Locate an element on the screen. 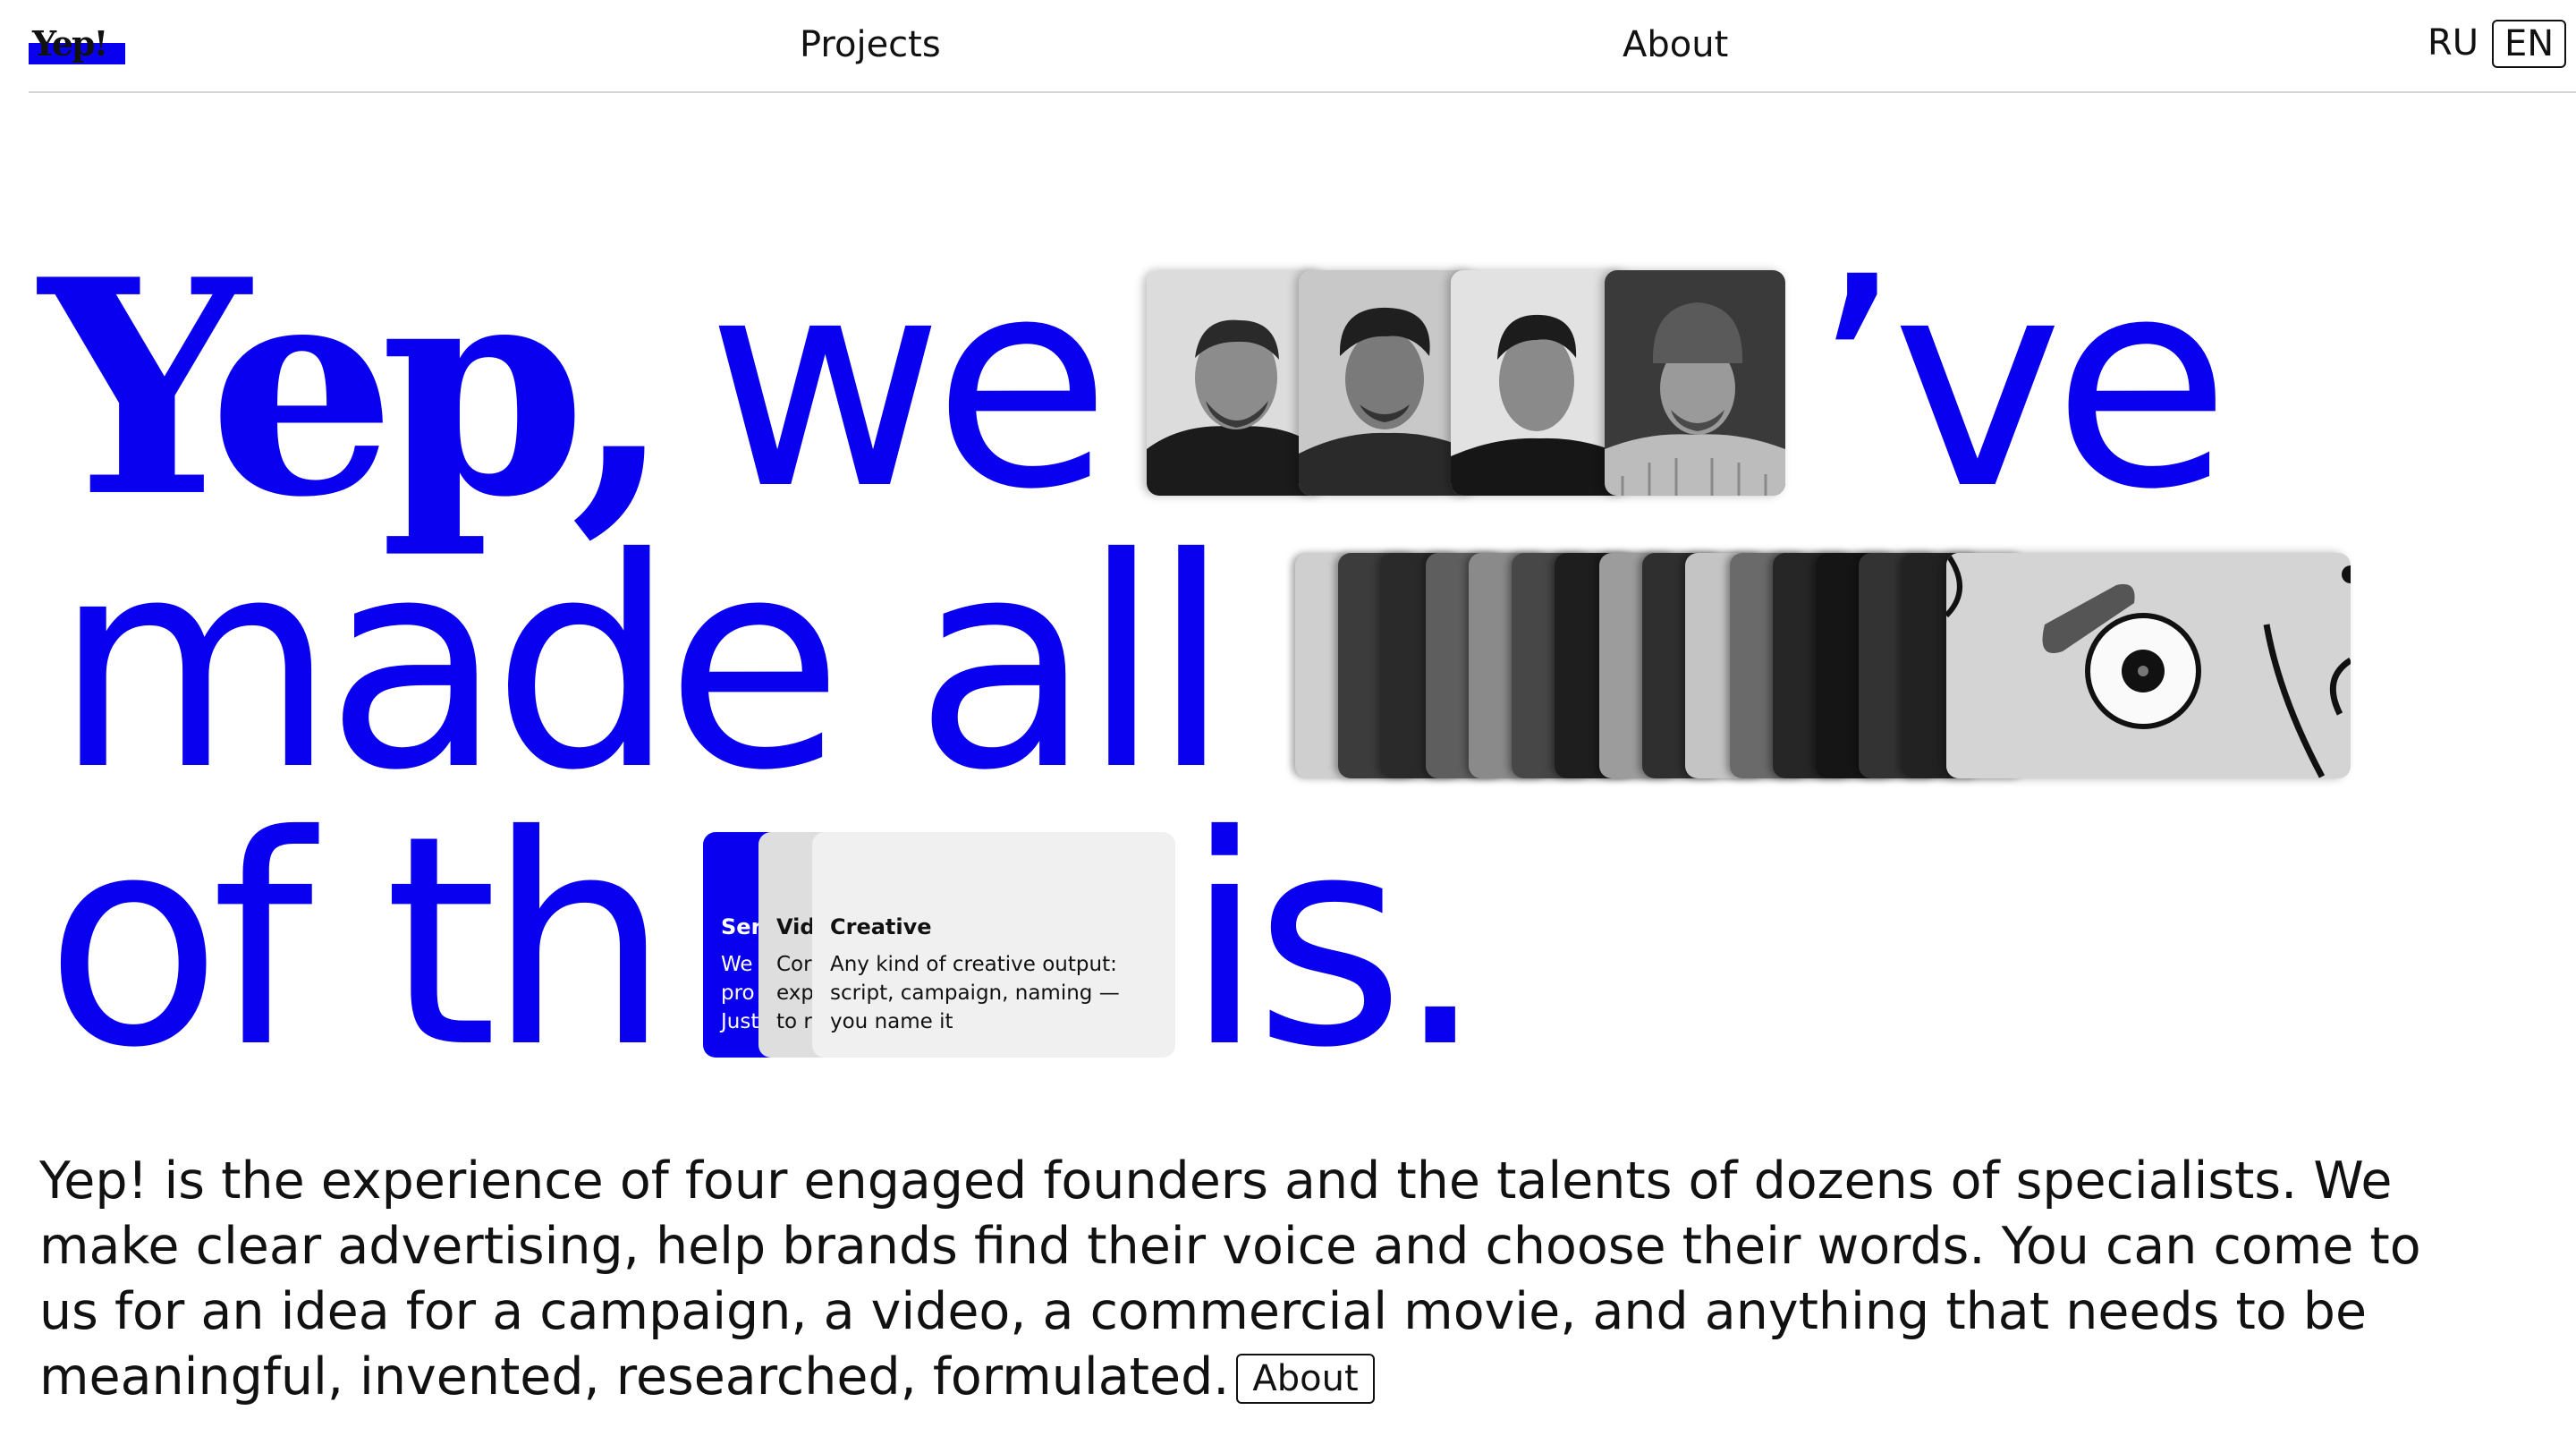  hero-word-ve: ’ve is located at coordinates (2020, 384).